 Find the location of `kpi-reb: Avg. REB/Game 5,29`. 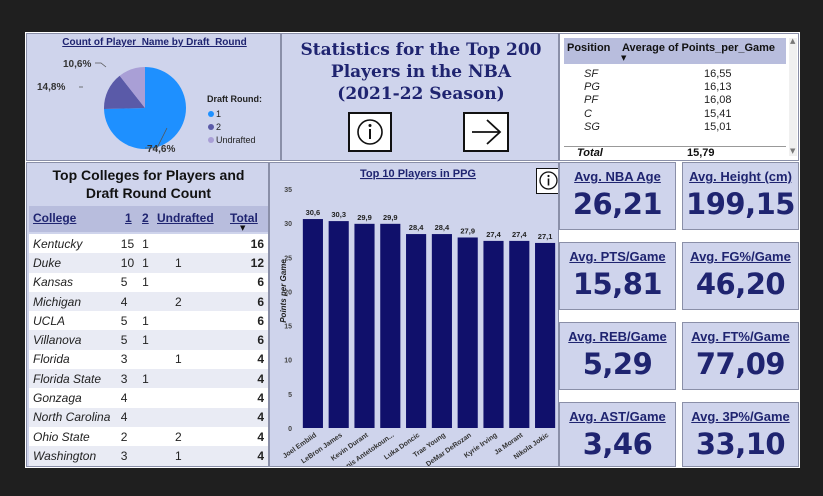

kpi-reb: Avg. REB/Game 5,29 is located at coordinates (617, 356).